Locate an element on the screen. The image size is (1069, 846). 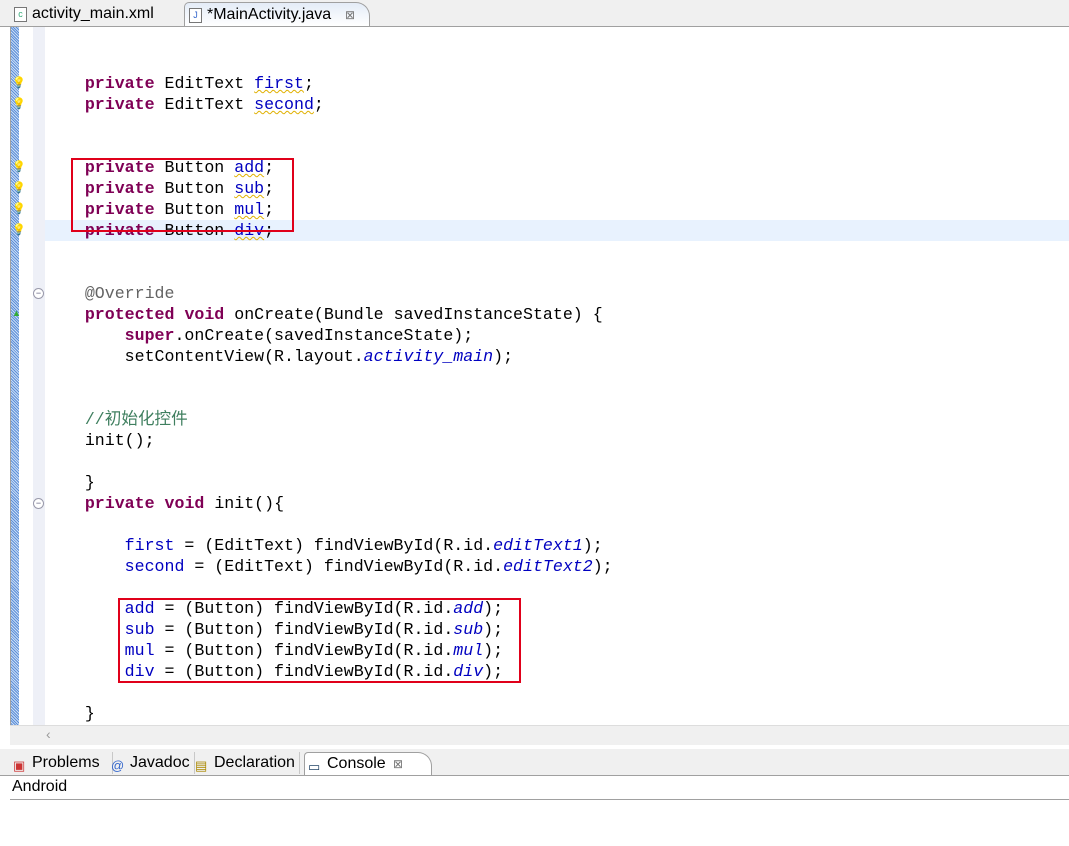
tab-activity-main-xml: c activity_main.xml is located at coordinates (90, 14).